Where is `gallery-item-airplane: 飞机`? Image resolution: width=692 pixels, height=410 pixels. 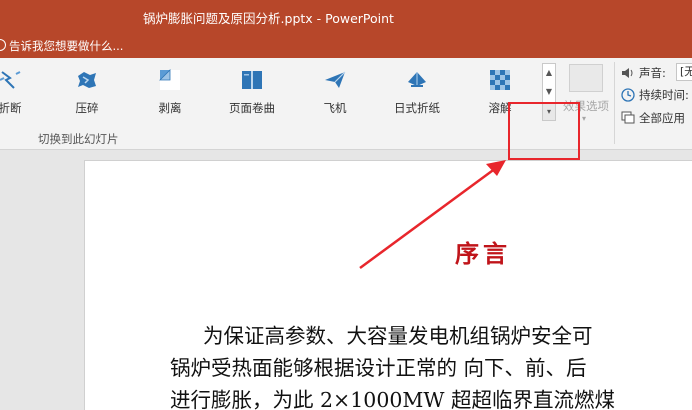
gallery-item-airplane: 飞机 is located at coordinates (335, 91).